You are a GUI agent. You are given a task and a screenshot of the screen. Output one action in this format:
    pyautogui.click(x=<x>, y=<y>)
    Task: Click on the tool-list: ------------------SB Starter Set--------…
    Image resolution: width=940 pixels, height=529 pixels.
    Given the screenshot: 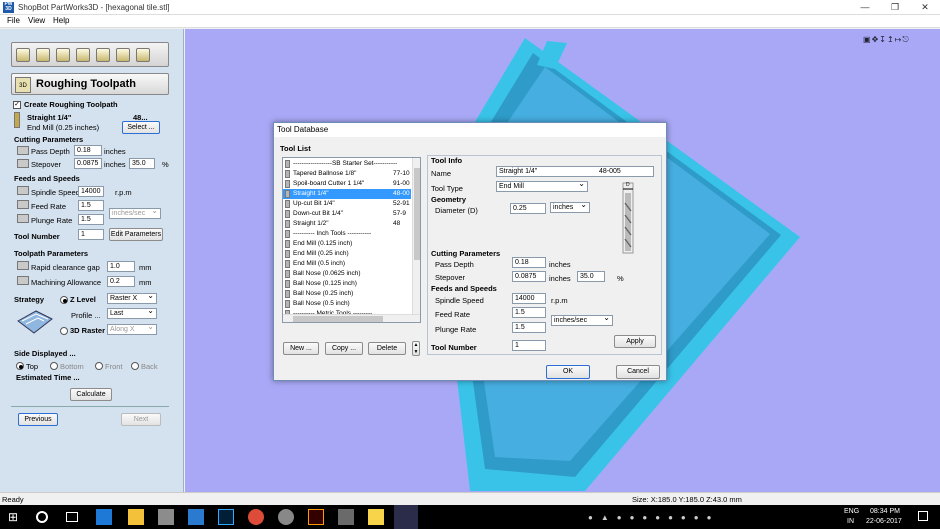 What is the action you would take?
    pyautogui.click(x=351, y=240)
    